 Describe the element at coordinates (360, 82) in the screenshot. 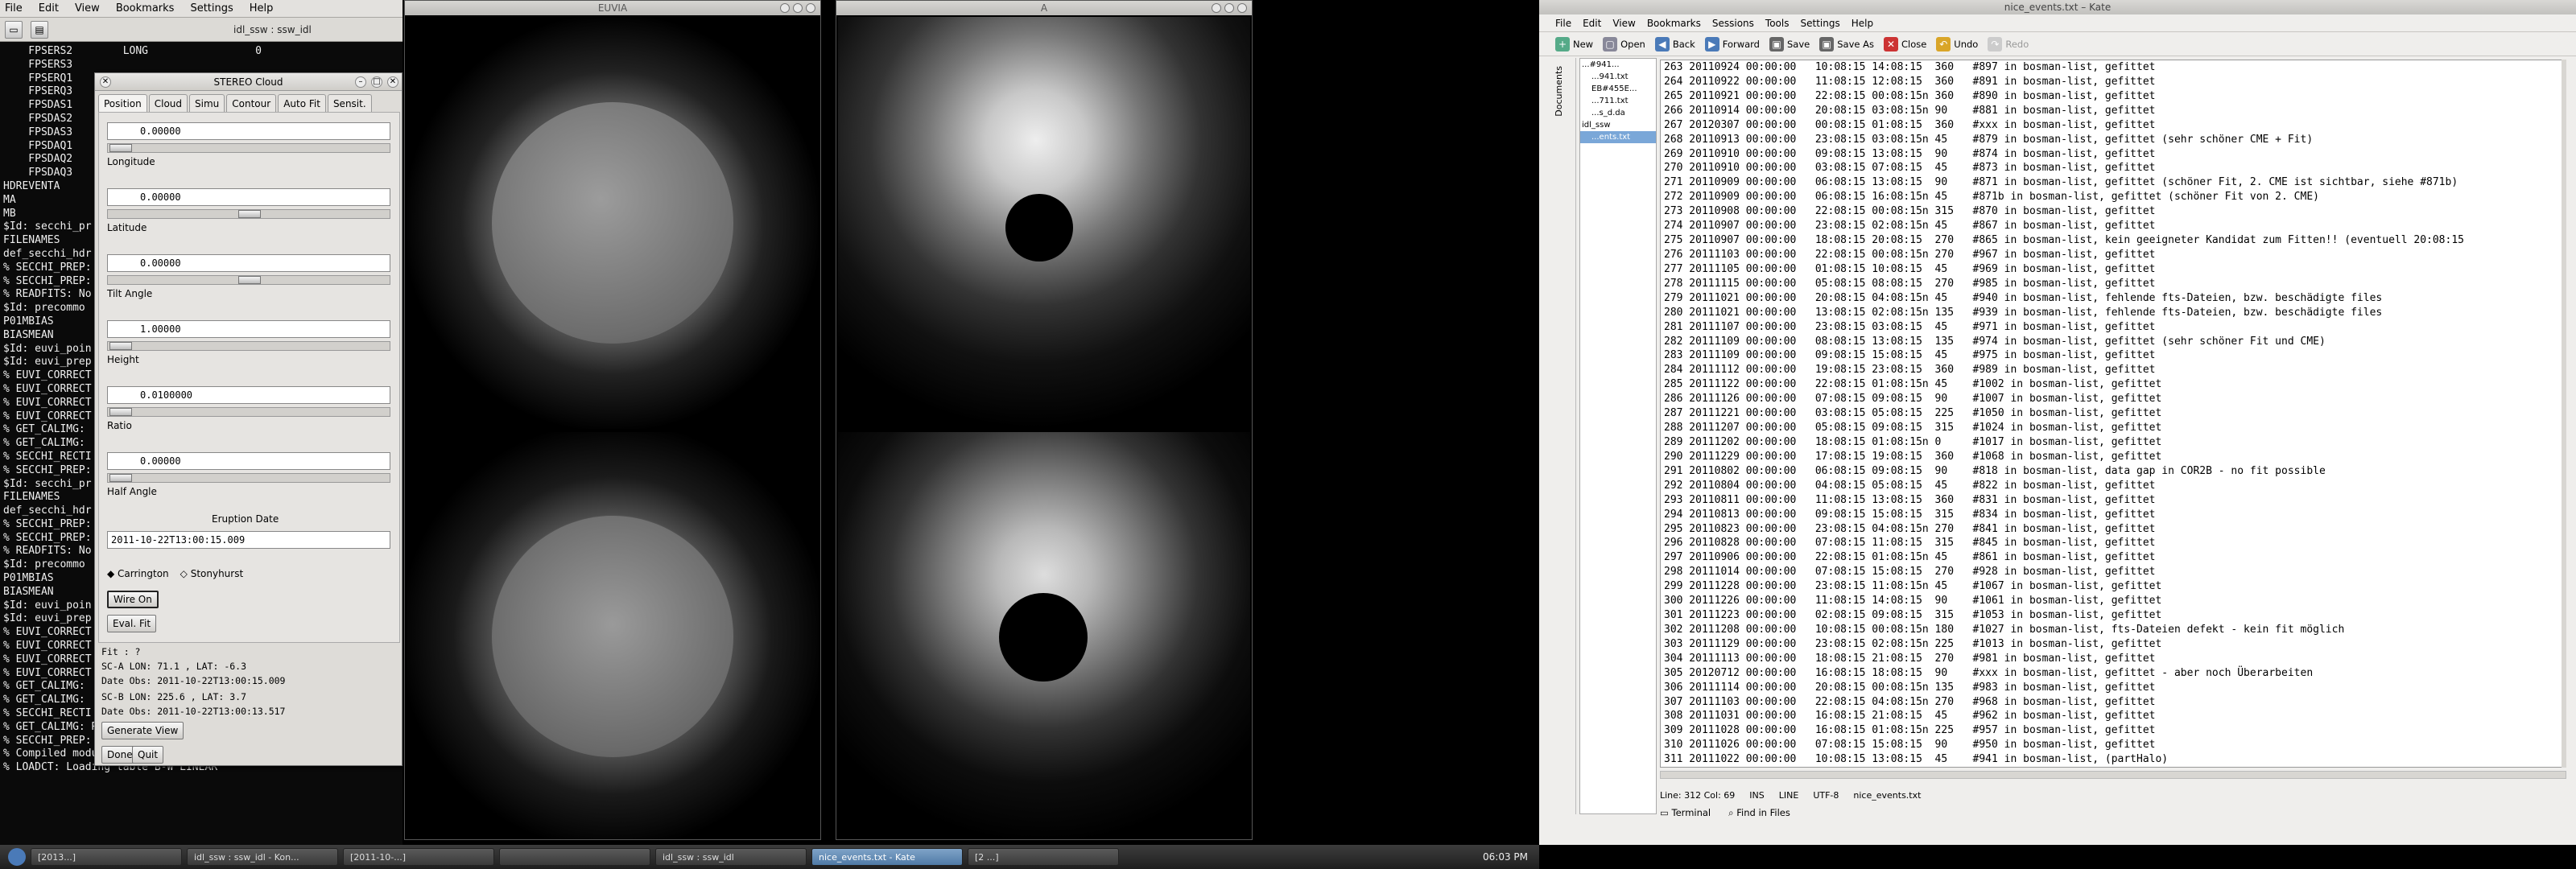

I see `minimize-icon: –` at that location.